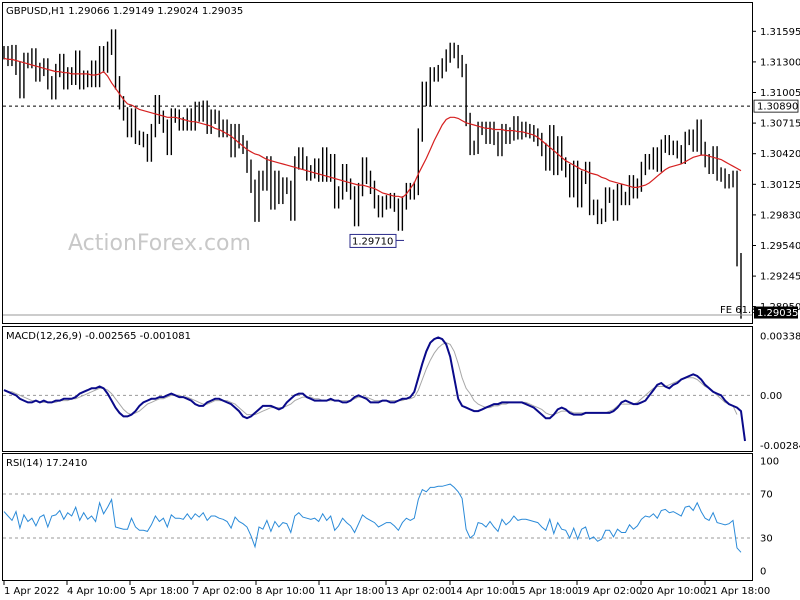  I want to click on time-tick-label: 13 Apr 02:00, so click(418, 591).